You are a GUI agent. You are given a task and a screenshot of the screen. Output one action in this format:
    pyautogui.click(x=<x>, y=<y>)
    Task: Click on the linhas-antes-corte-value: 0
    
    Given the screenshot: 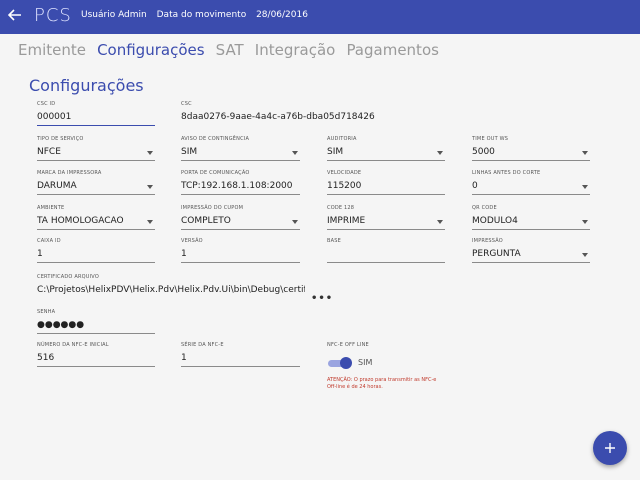 What is the action you would take?
    pyautogui.click(x=475, y=186)
    